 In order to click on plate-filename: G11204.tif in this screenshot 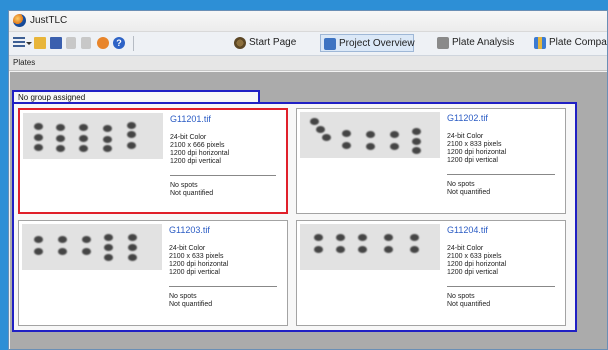, I will do `click(467, 230)`.